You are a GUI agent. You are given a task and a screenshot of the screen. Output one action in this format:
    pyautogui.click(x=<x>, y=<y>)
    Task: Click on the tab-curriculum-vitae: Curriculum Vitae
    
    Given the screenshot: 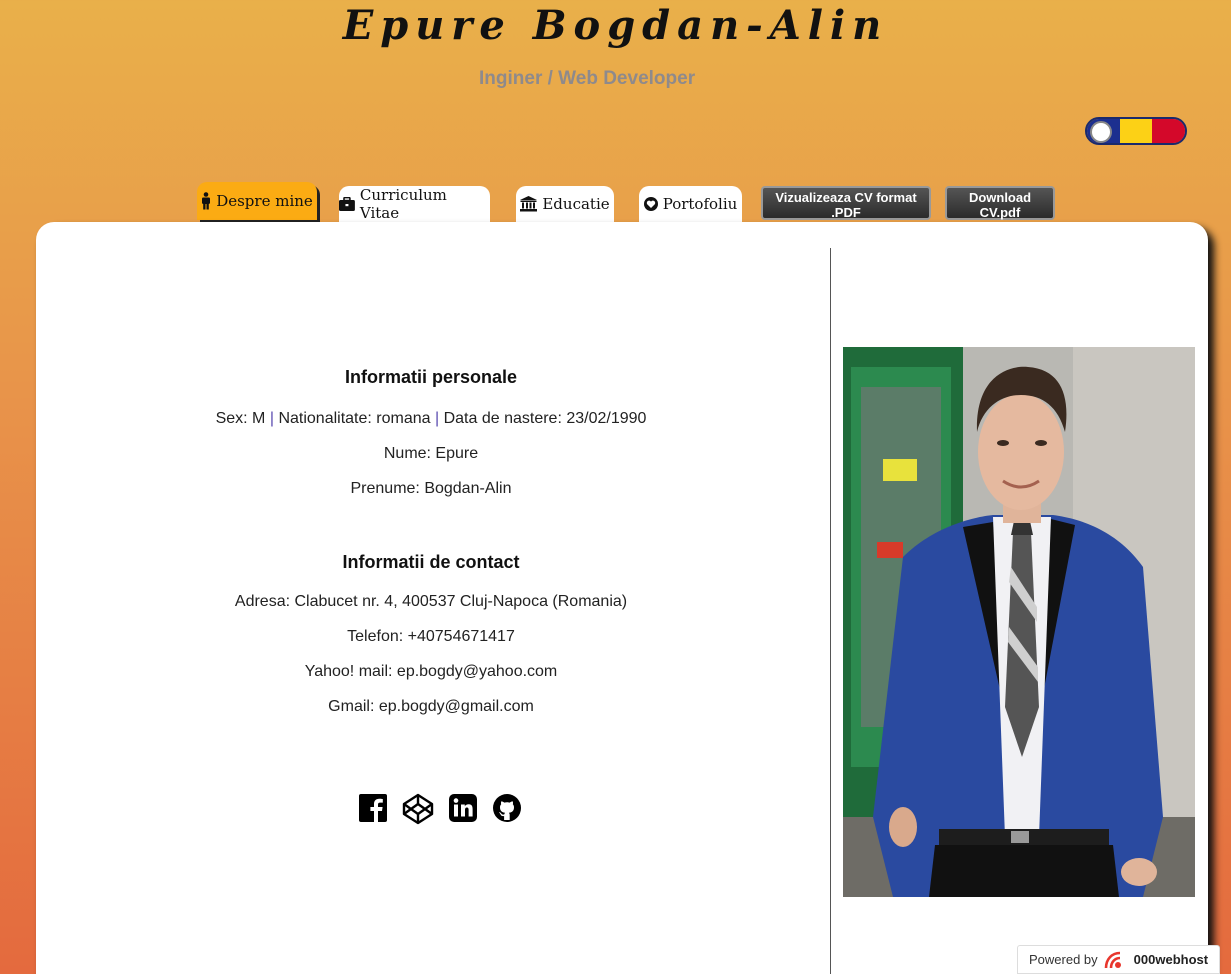 What is the action you would take?
    pyautogui.click(x=414, y=204)
    